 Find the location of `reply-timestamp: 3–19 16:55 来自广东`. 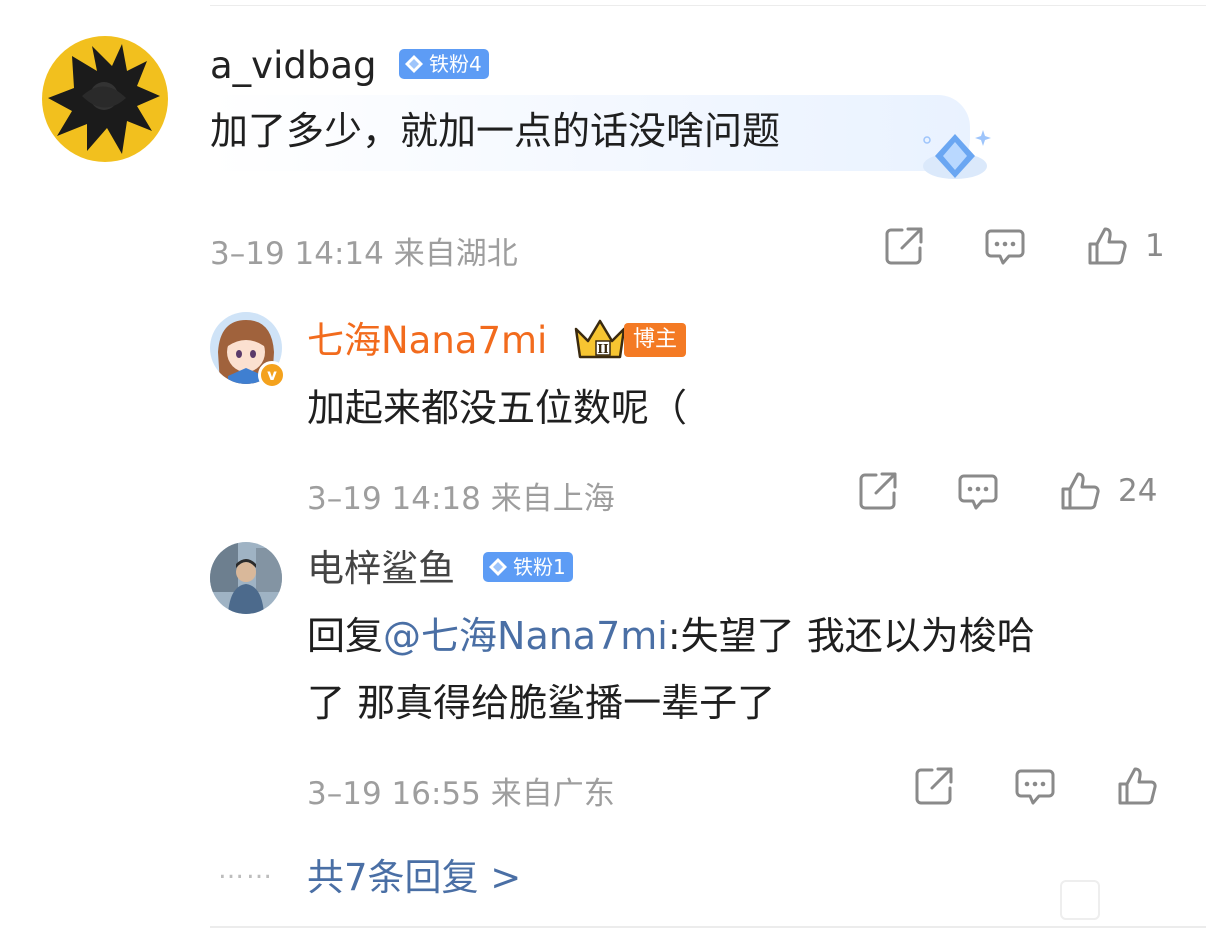

reply-timestamp: 3–19 16:55 来自广东 is located at coordinates (461, 794).